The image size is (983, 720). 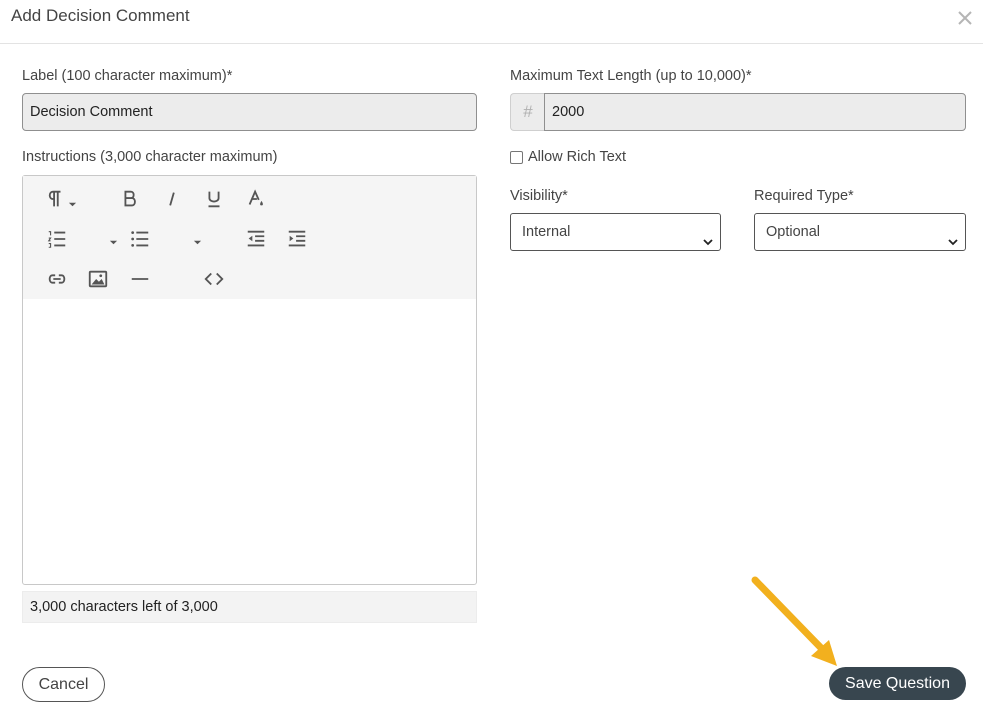 What do you see at coordinates (527, 112) in the screenshot?
I see `hash-prefix: #` at bounding box center [527, 112].